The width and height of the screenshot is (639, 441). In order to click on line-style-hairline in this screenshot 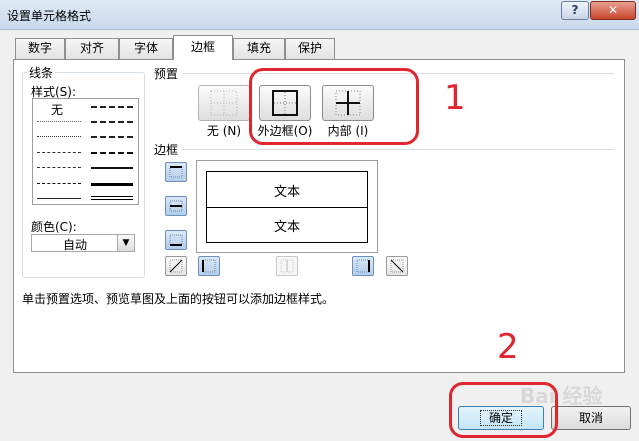, I will do `click(59, 121)`.